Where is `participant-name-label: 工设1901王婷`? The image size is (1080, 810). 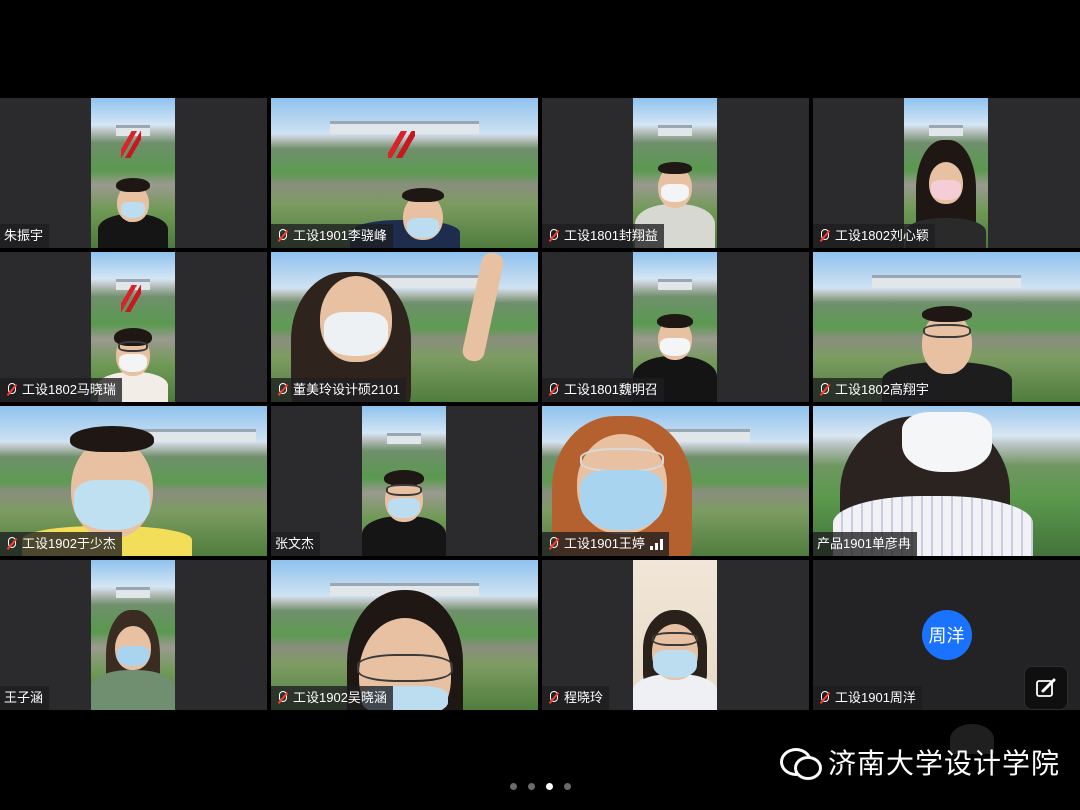
participant-name-label: 工设1901王婷 is located at coordinates (605, 544).